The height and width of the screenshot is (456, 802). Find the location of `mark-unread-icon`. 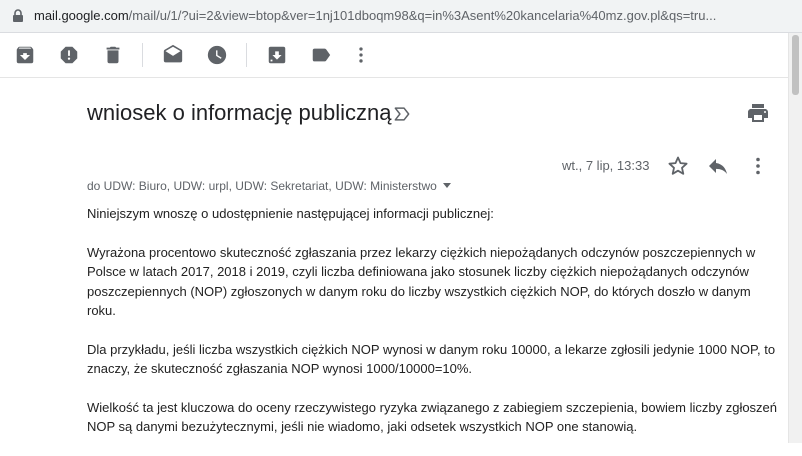

mark-unread-icon is located at coordinates (173, 55).